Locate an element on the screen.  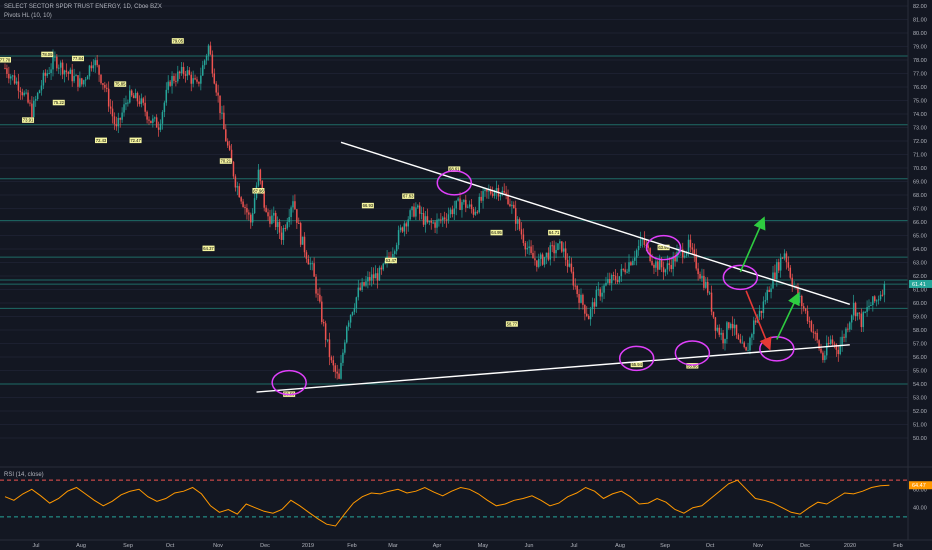
pivot-label-text: 67.96 is located at coordinates (258, 190).